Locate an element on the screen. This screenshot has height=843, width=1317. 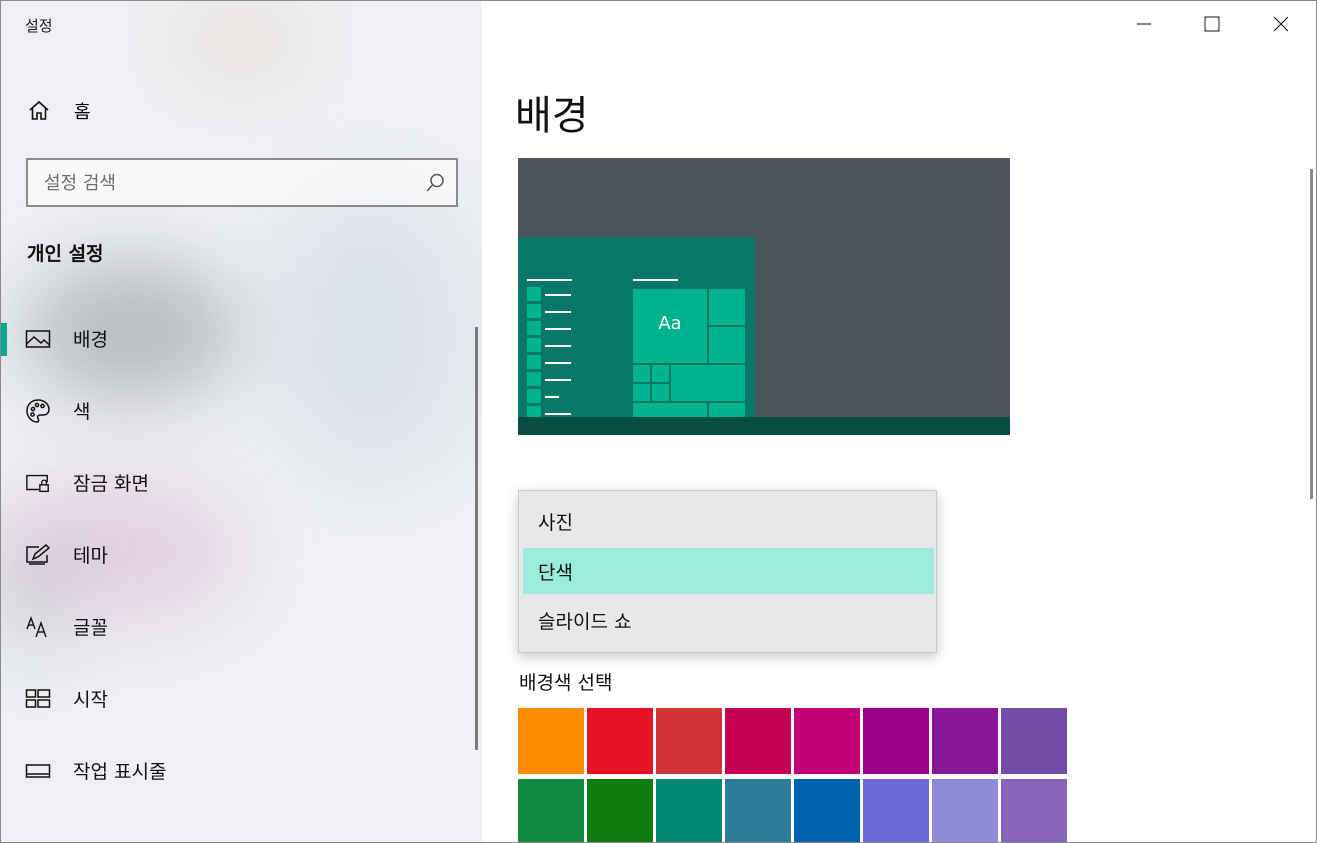
background-type-dropdown: 사진 단색 슬라이드 쇼 is located at coordinates (727, 571).